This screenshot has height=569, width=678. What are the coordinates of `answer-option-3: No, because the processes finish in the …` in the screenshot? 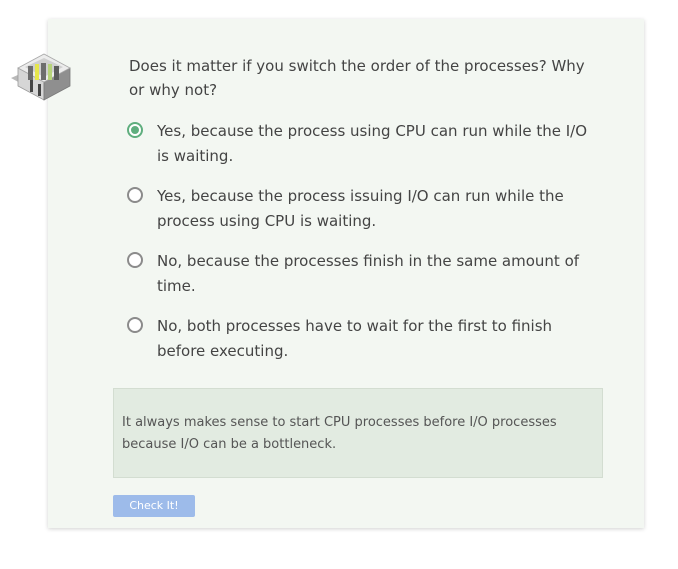 It's located at (363, 281).